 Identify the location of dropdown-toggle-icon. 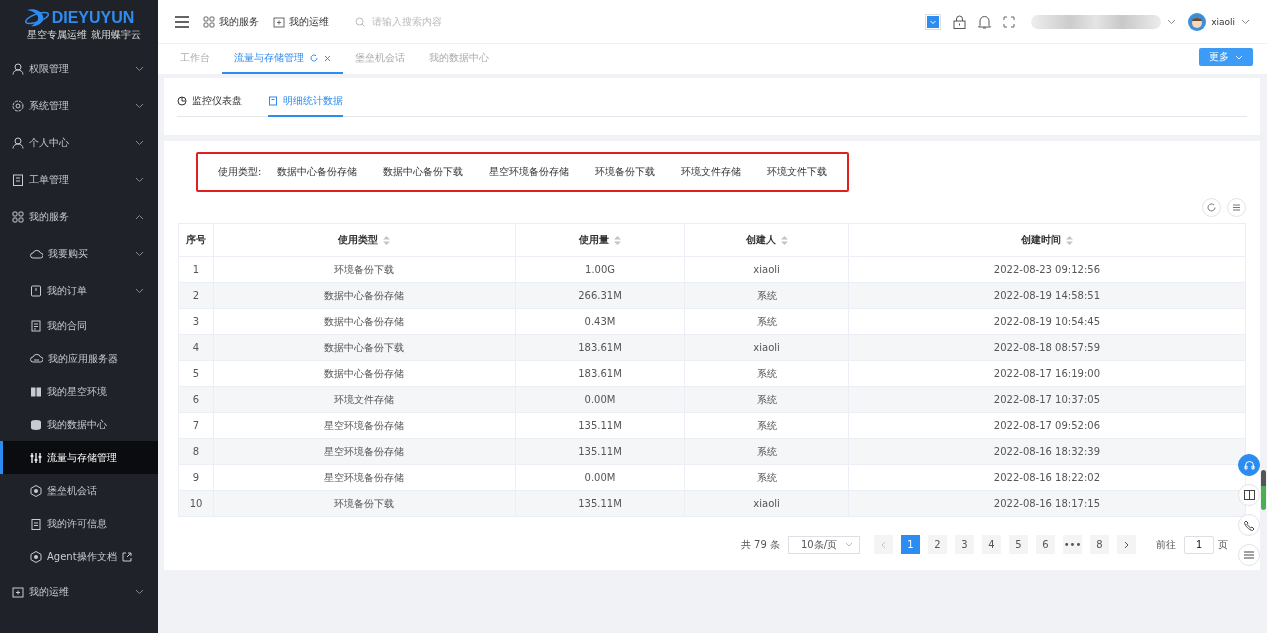
(933, 21).